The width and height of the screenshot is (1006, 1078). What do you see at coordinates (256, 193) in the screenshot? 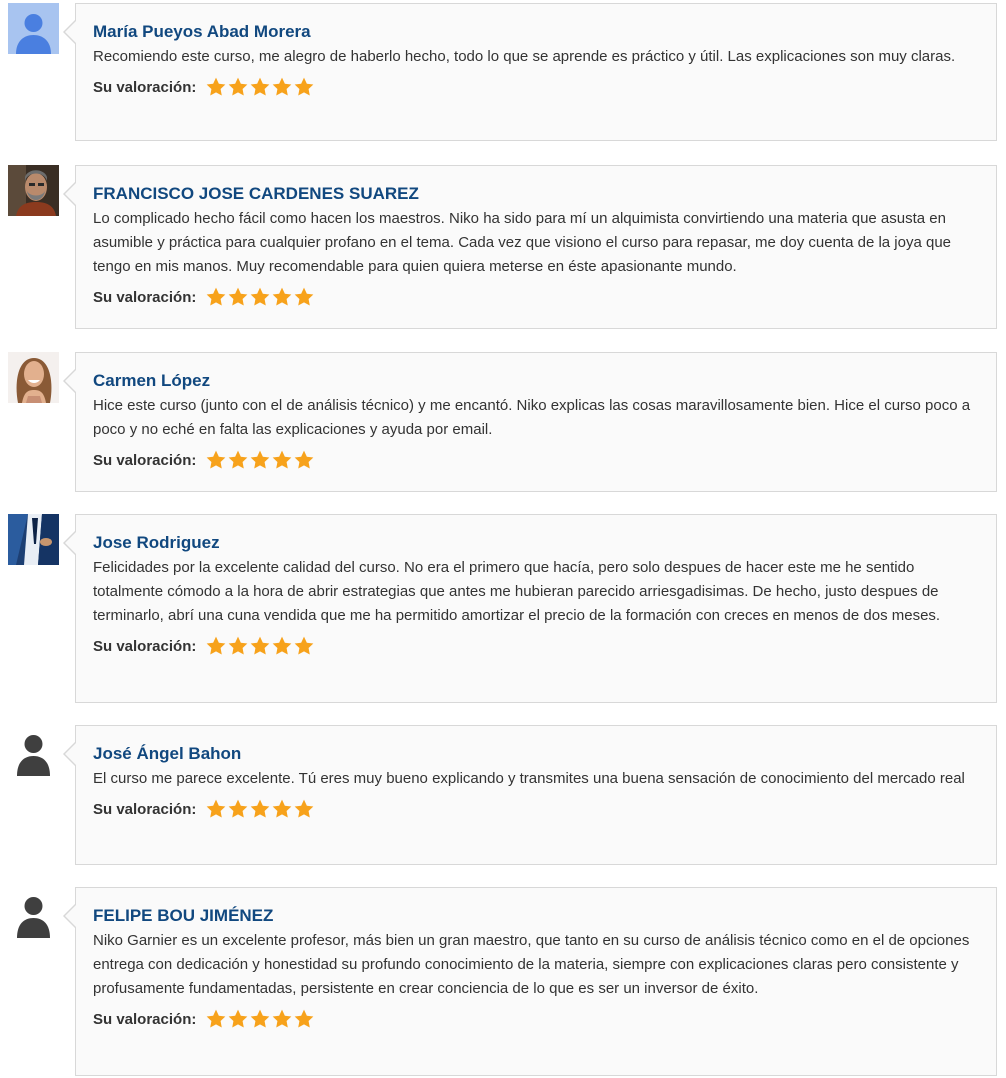
I see `reviewer-name: FRANCISCO JOSE CARDENES SUAREZ` at bounding box center [256, 193].